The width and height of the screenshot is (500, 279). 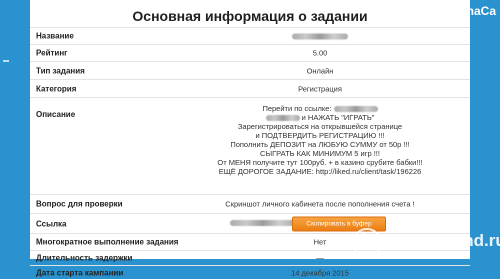 What do you see at coordinates (441, 240) in the screenshot?
I see `watermark-text: Recommend.ru` at bounding box center [441, 240].